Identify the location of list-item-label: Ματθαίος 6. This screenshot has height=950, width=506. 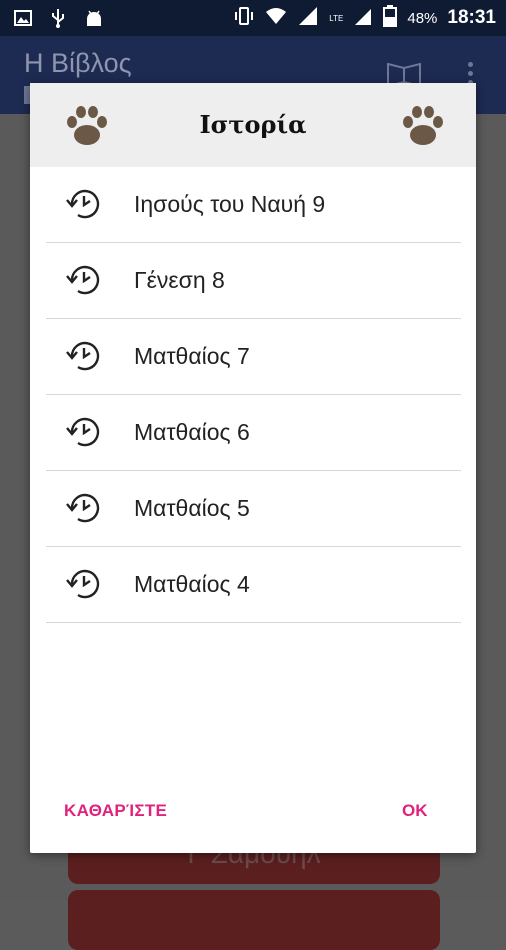
(192, 432).